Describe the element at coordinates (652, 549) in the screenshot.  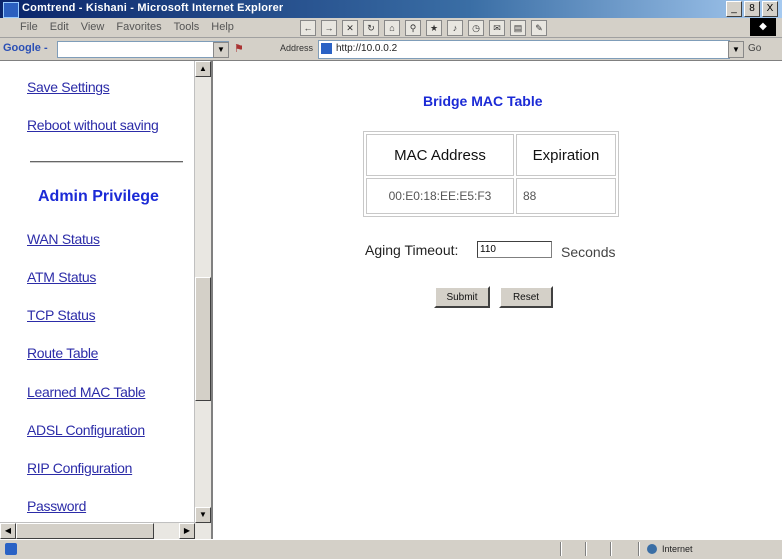
I see `internet-zone-icon` at that location.